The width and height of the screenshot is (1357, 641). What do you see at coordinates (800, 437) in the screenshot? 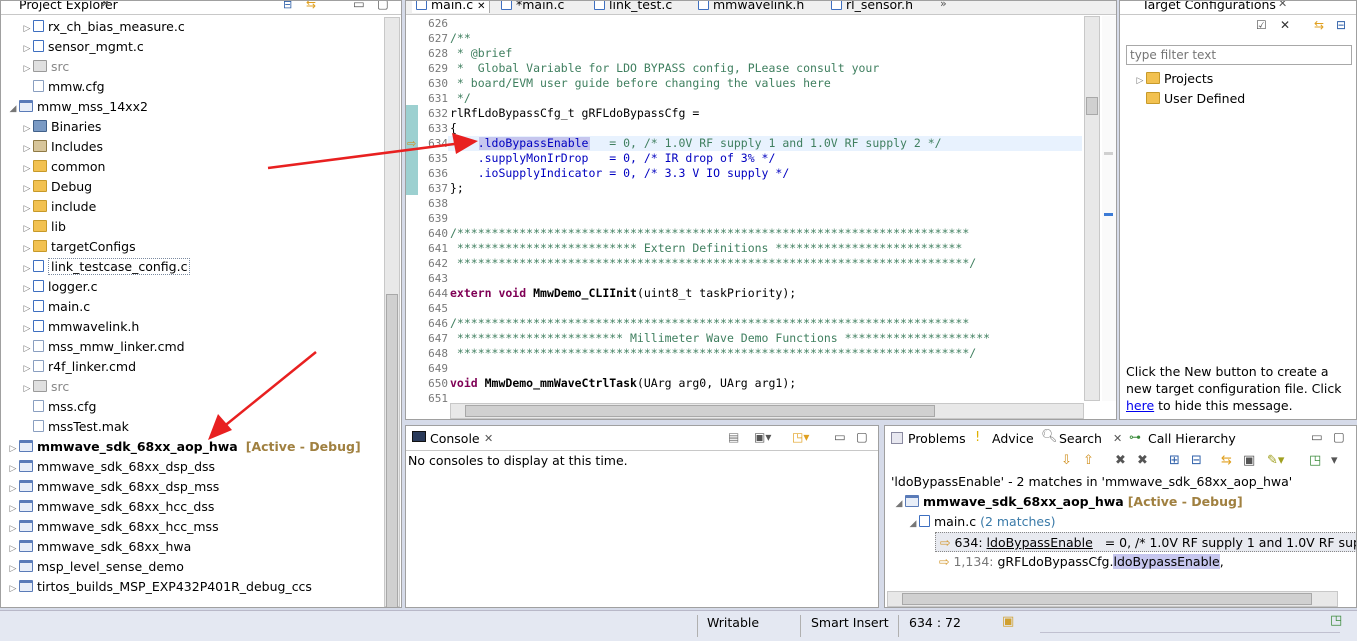
I see `open-console-icon: ◳▾` at bounding box center [800, 437].